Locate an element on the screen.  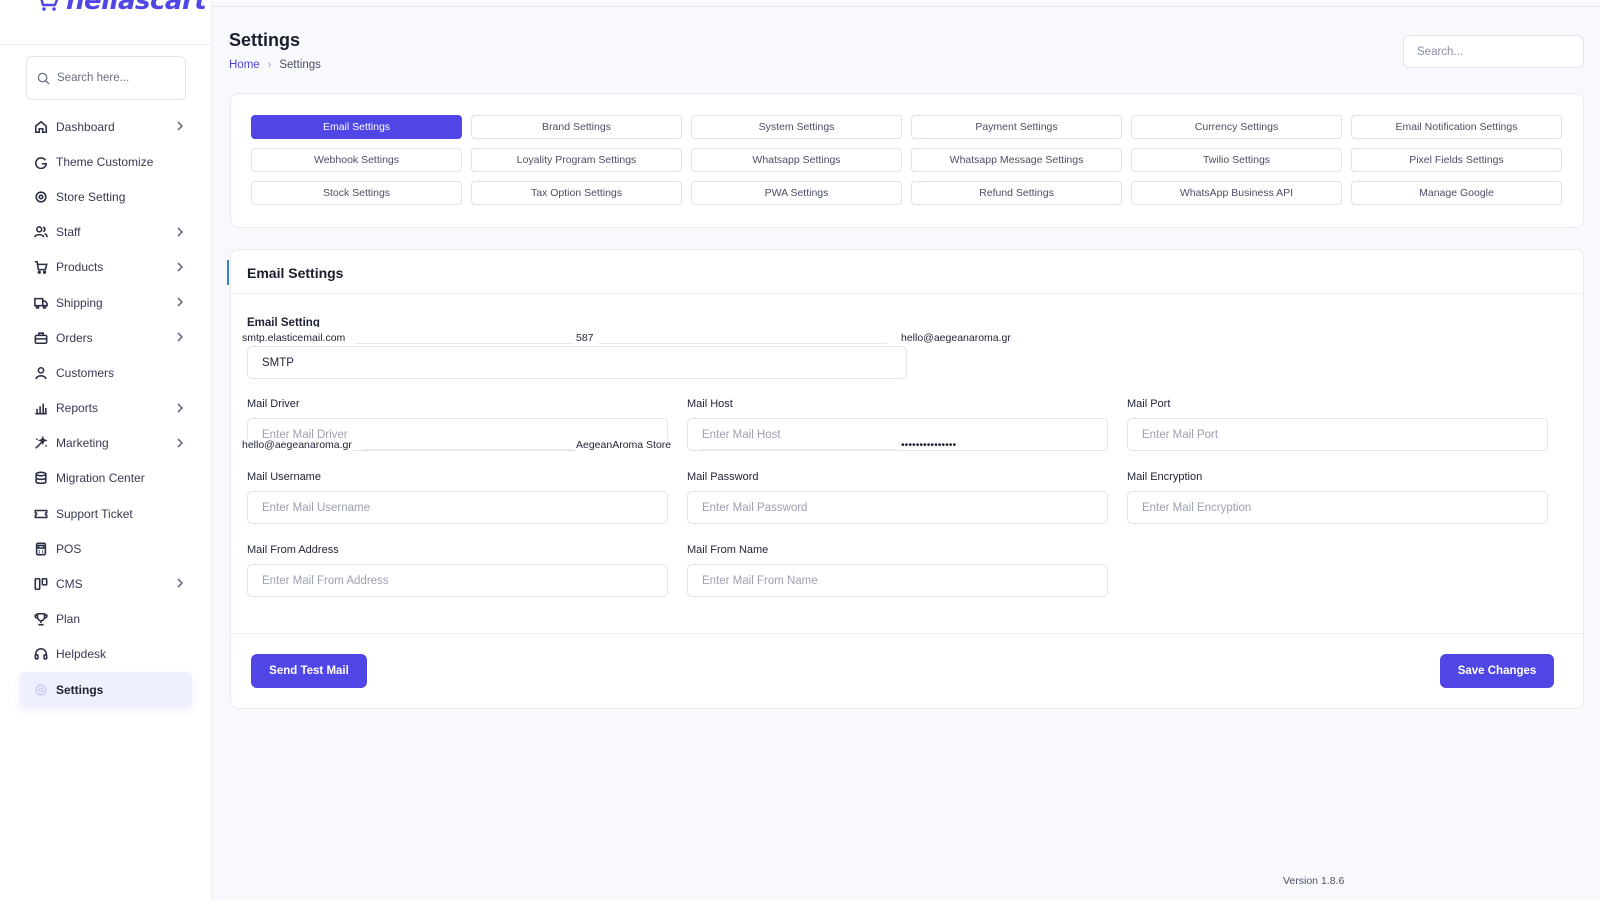
autofill-from-address-value: hello@aegeanaroma.gr is located at coordinates (297, 445).